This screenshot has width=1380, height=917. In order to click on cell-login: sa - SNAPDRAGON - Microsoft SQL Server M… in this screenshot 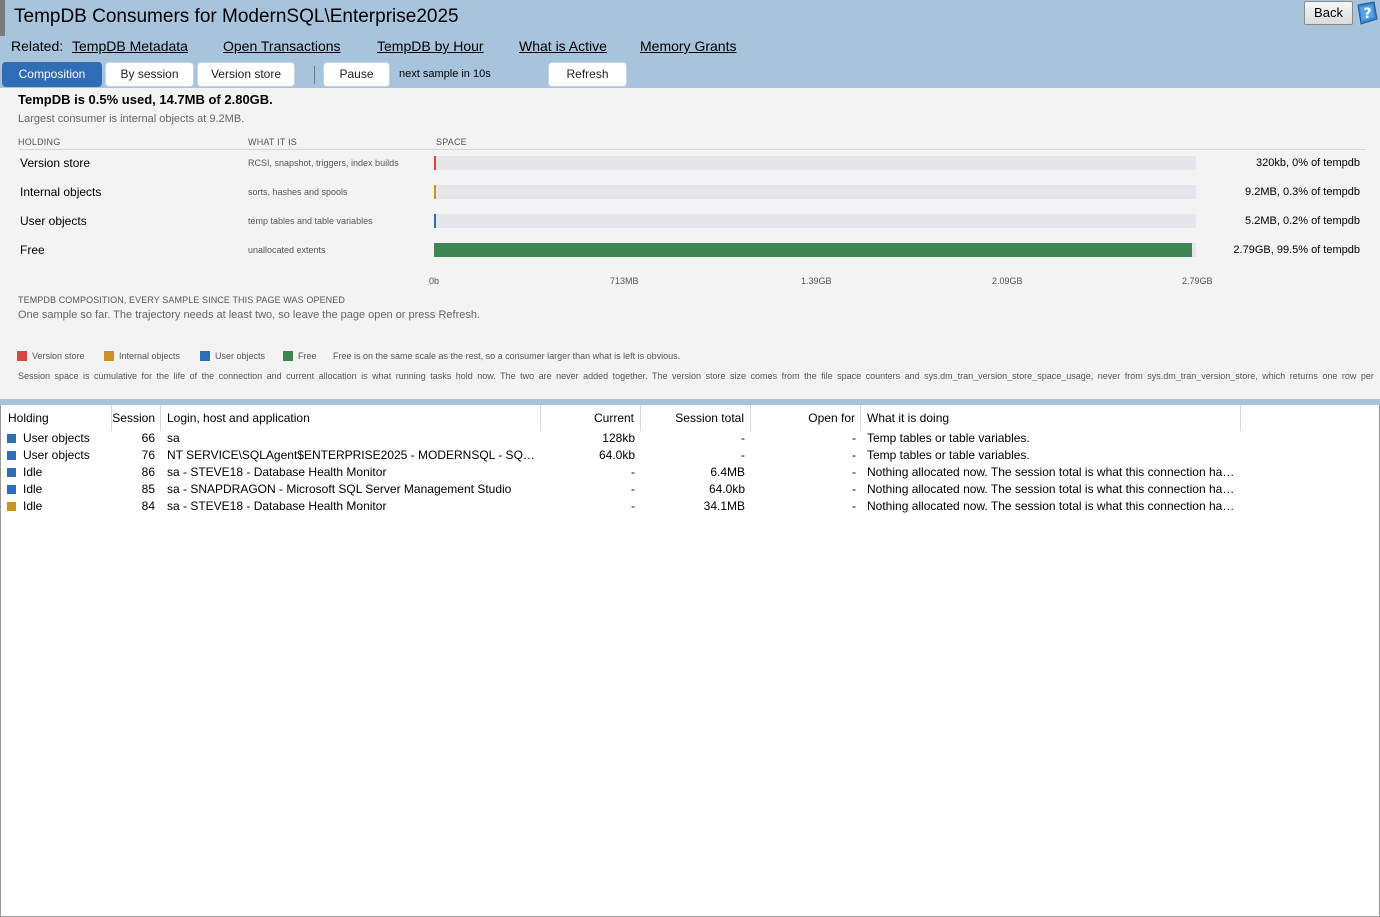, I will do `click(339, 489)`.